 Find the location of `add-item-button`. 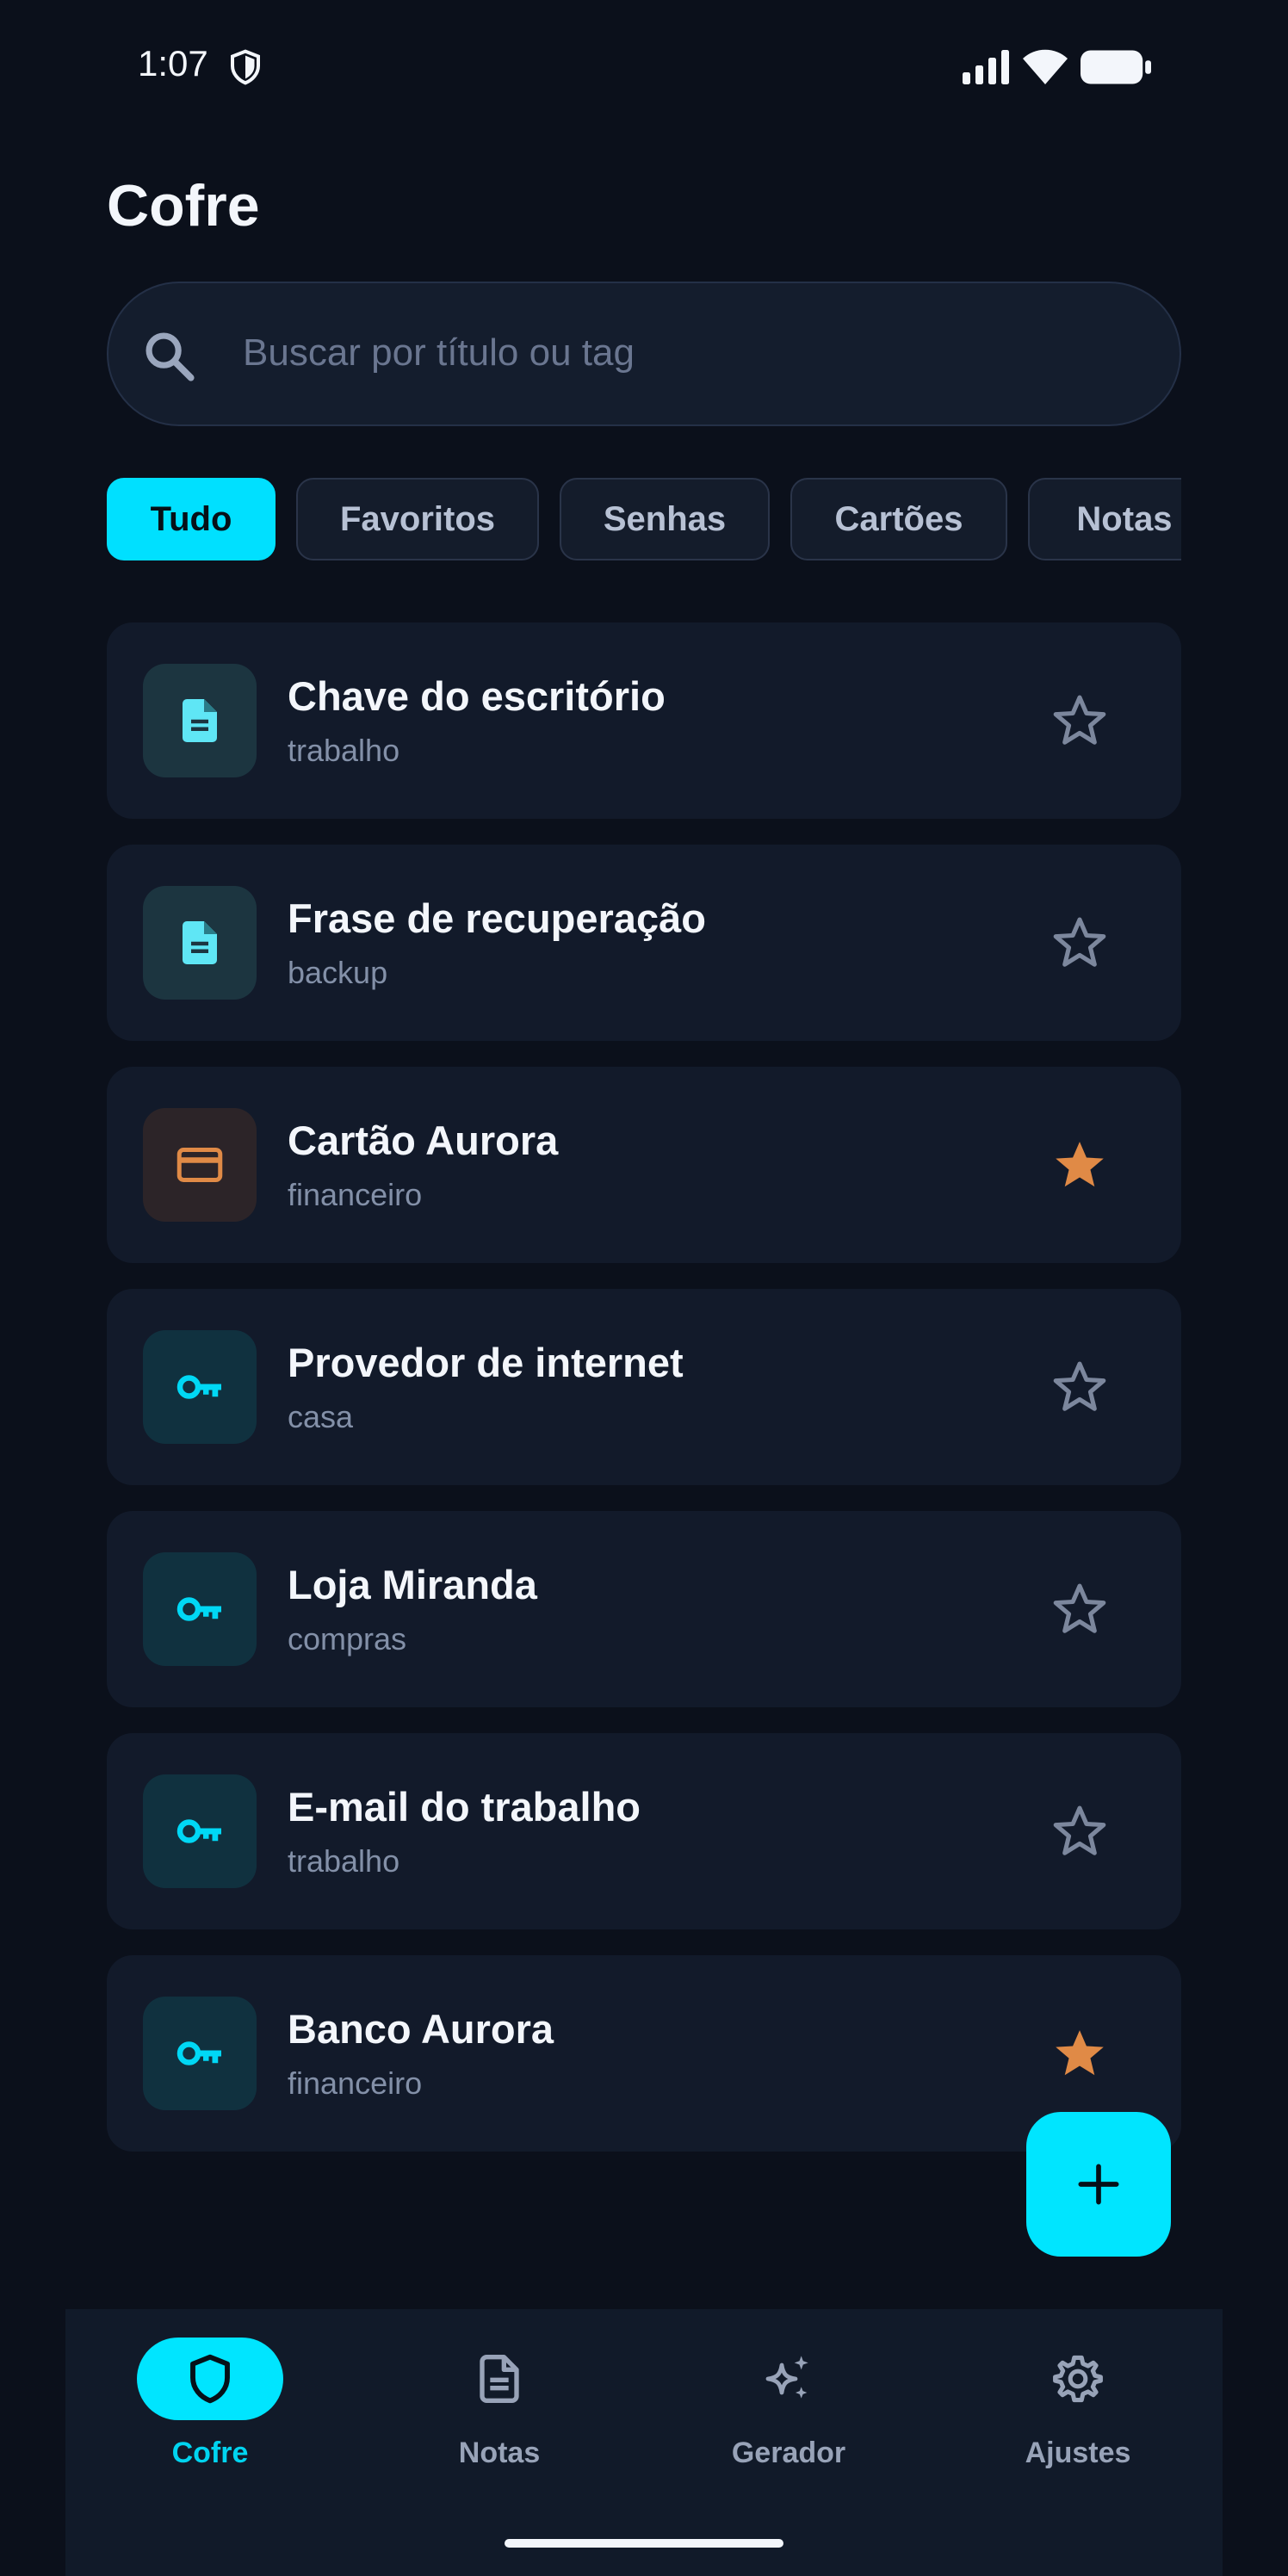

add-item-button is located at coordinates (1098, 2184).